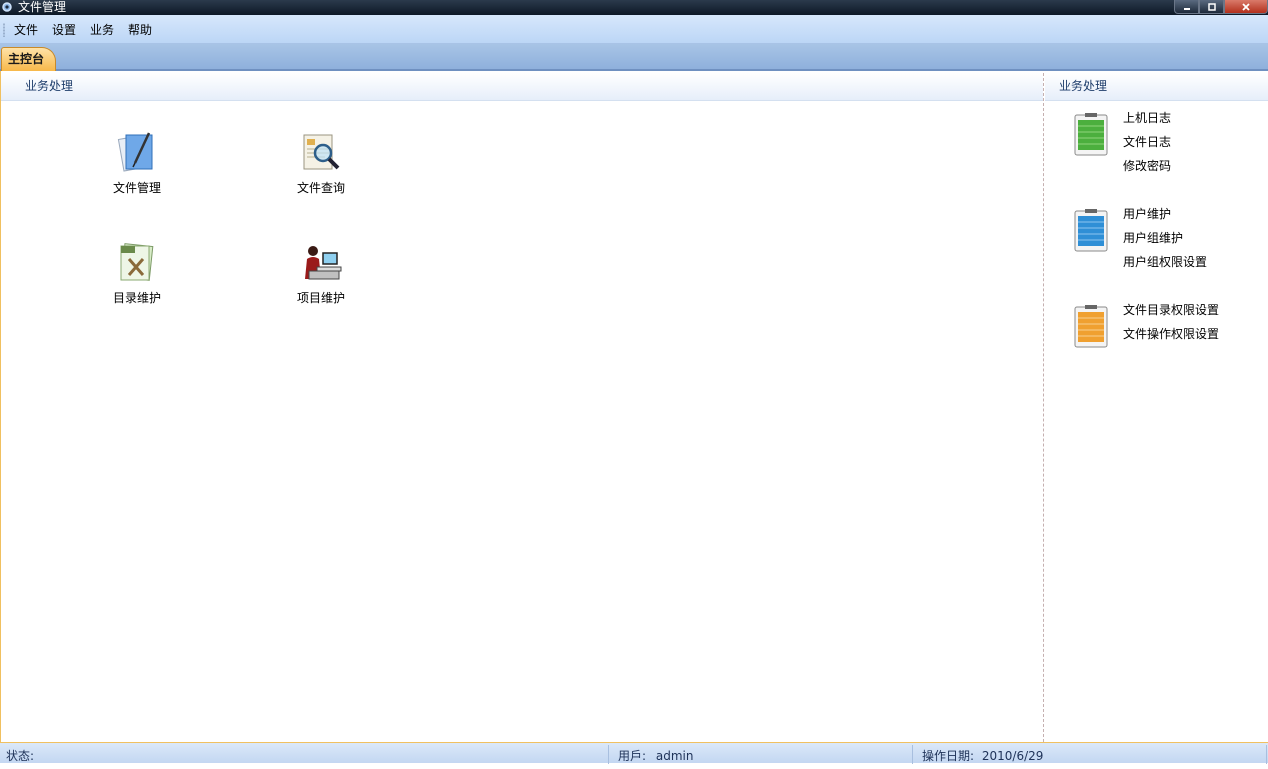  What do you see at coordinates (1153, 238) in the screenshot?
I see `link-usergroup-maintain: 用户组维护` at bounding box center [1153, 238].